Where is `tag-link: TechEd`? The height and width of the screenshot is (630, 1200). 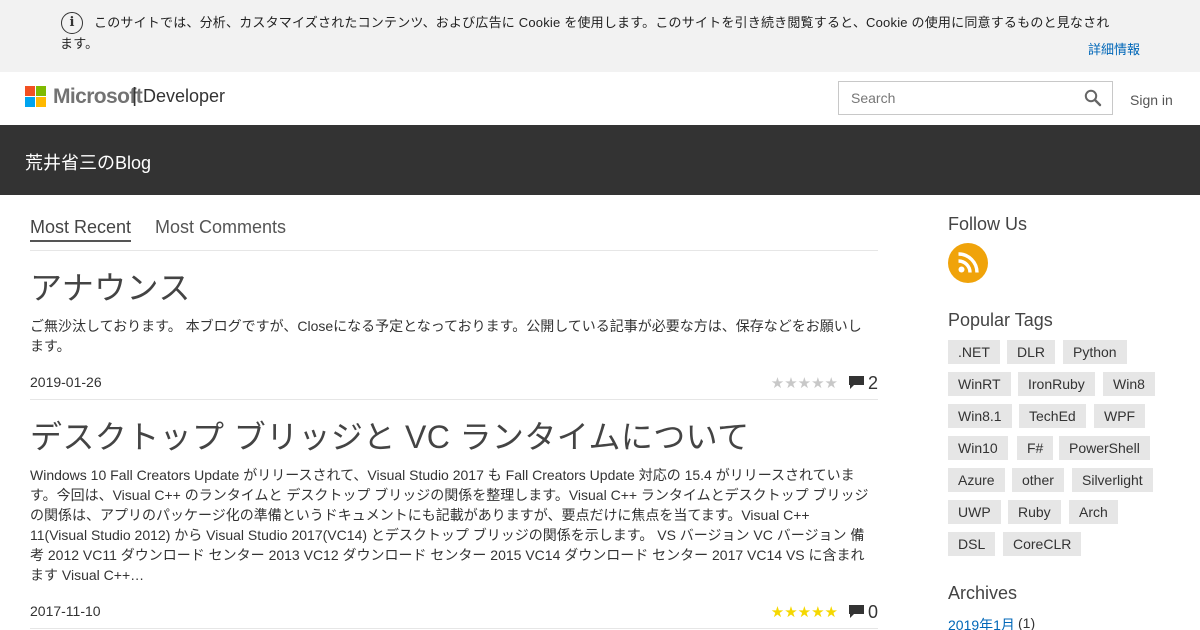
tag-link: TechEd is located at coordinates (1052, 416).